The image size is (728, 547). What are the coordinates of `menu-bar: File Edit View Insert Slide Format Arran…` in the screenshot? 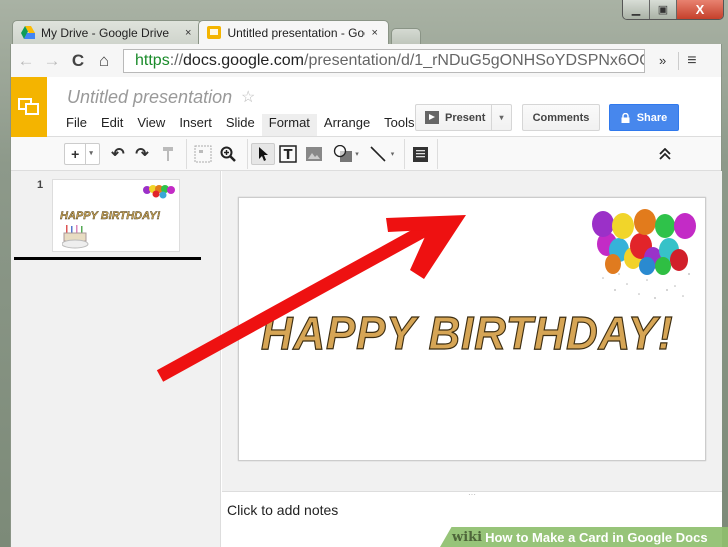 It's located at (240, 125).